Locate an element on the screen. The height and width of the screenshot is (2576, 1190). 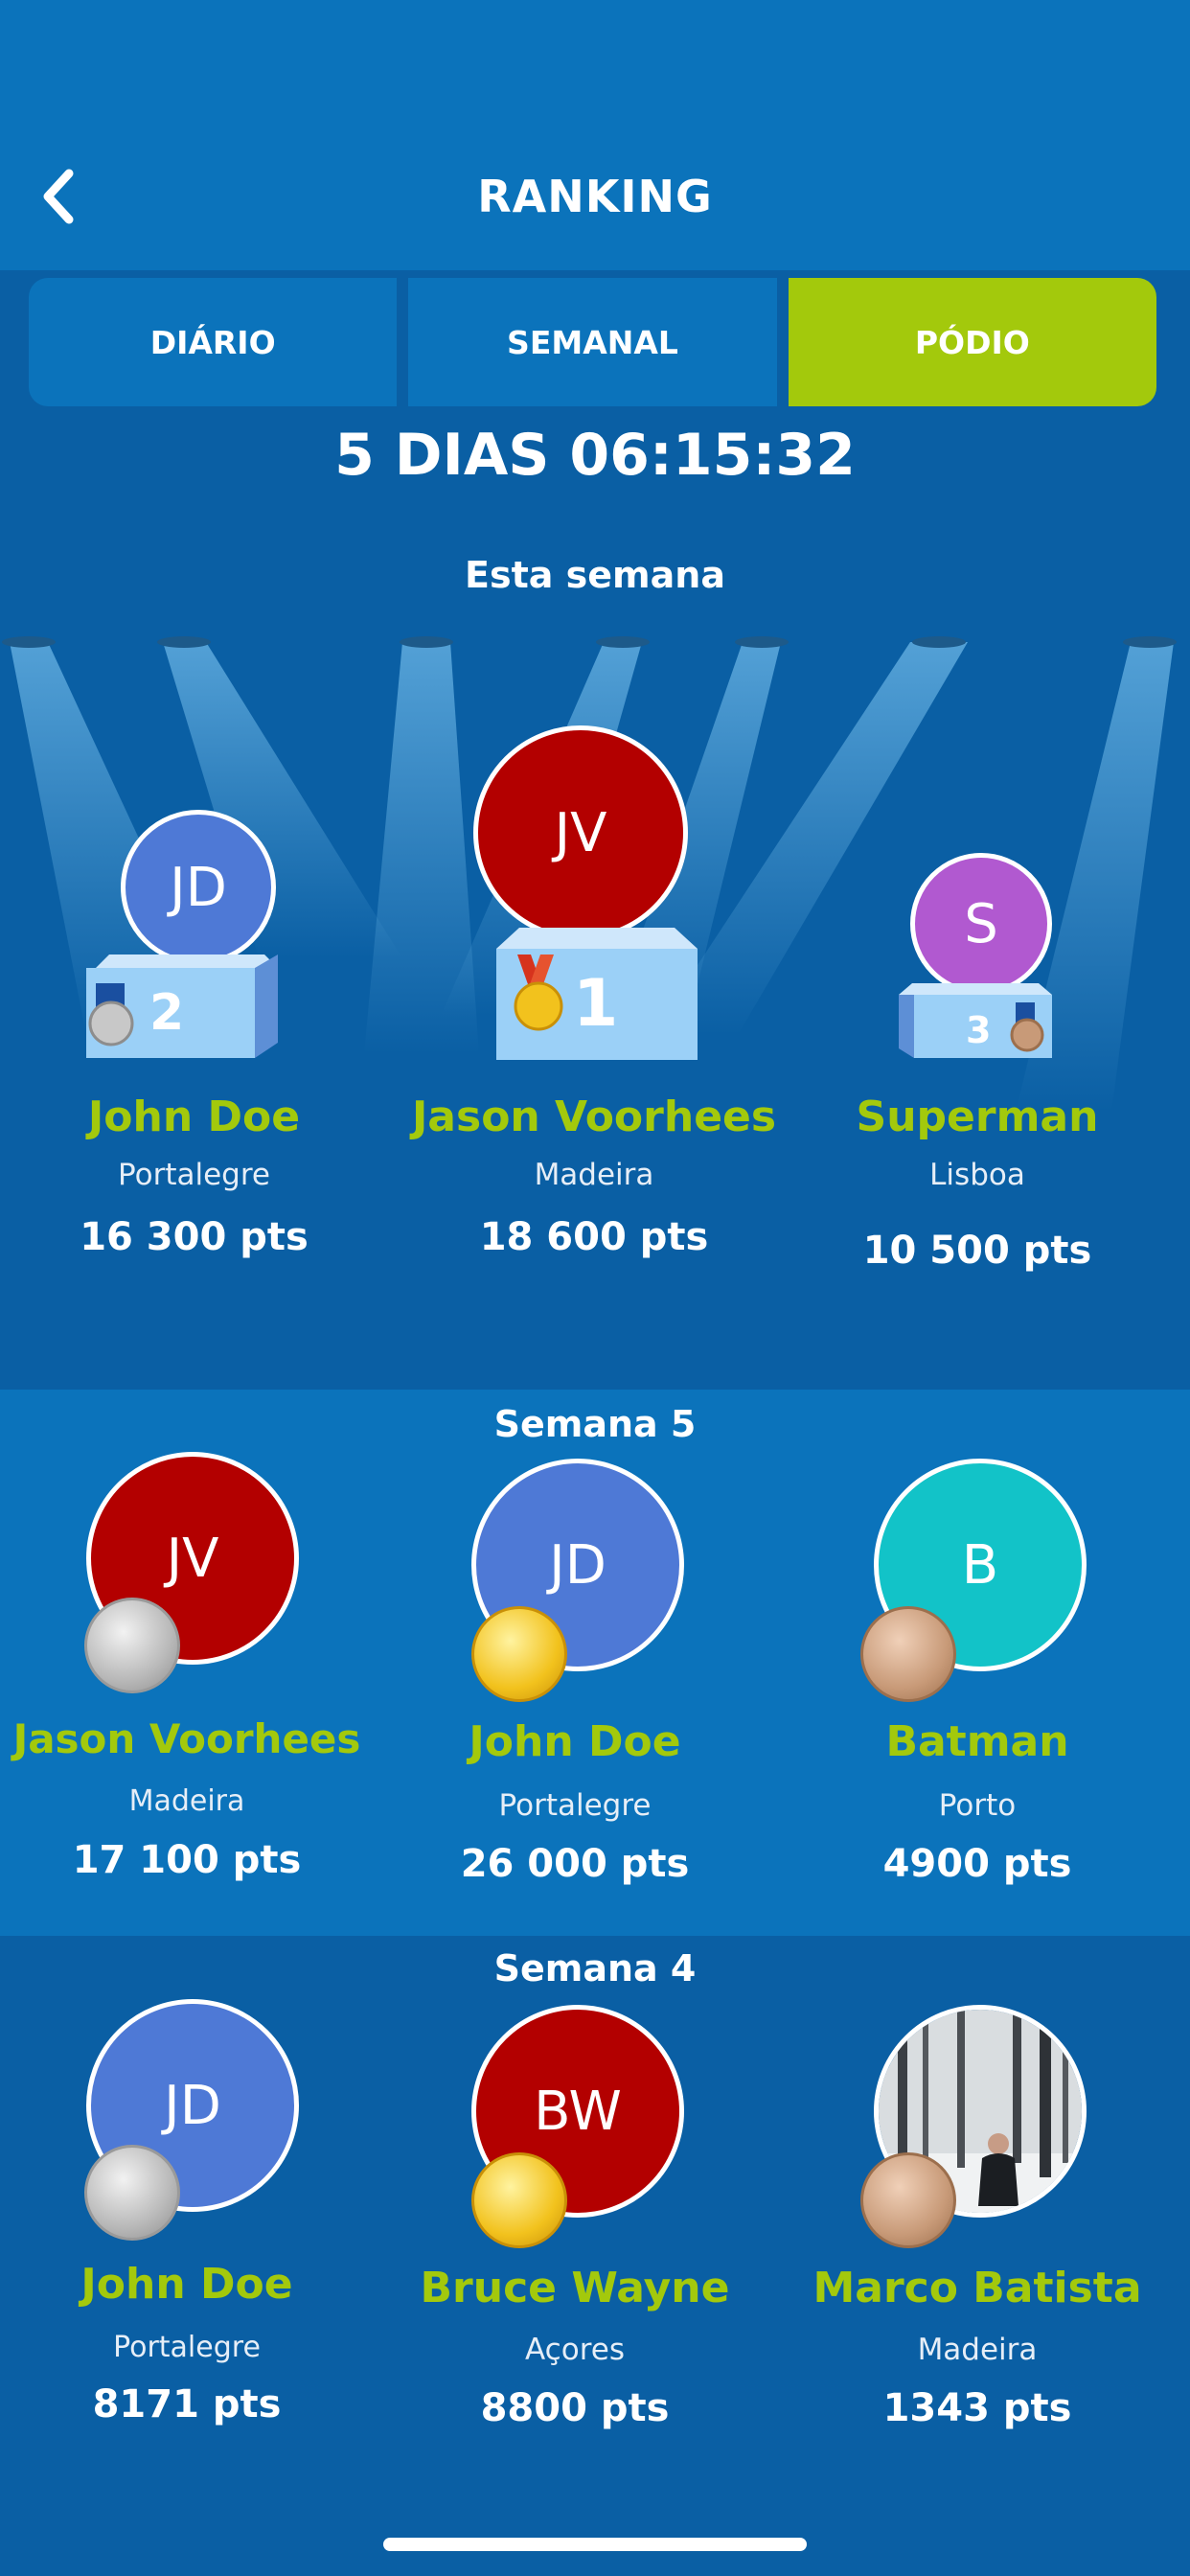
avatar: JV is located at coordinates (580, 832).